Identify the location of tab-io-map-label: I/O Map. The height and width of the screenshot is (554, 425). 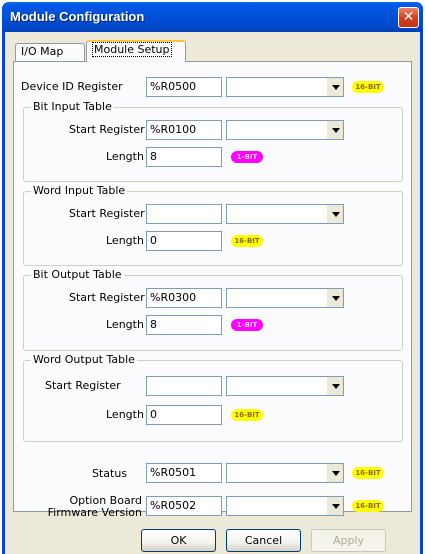
(42, 51).